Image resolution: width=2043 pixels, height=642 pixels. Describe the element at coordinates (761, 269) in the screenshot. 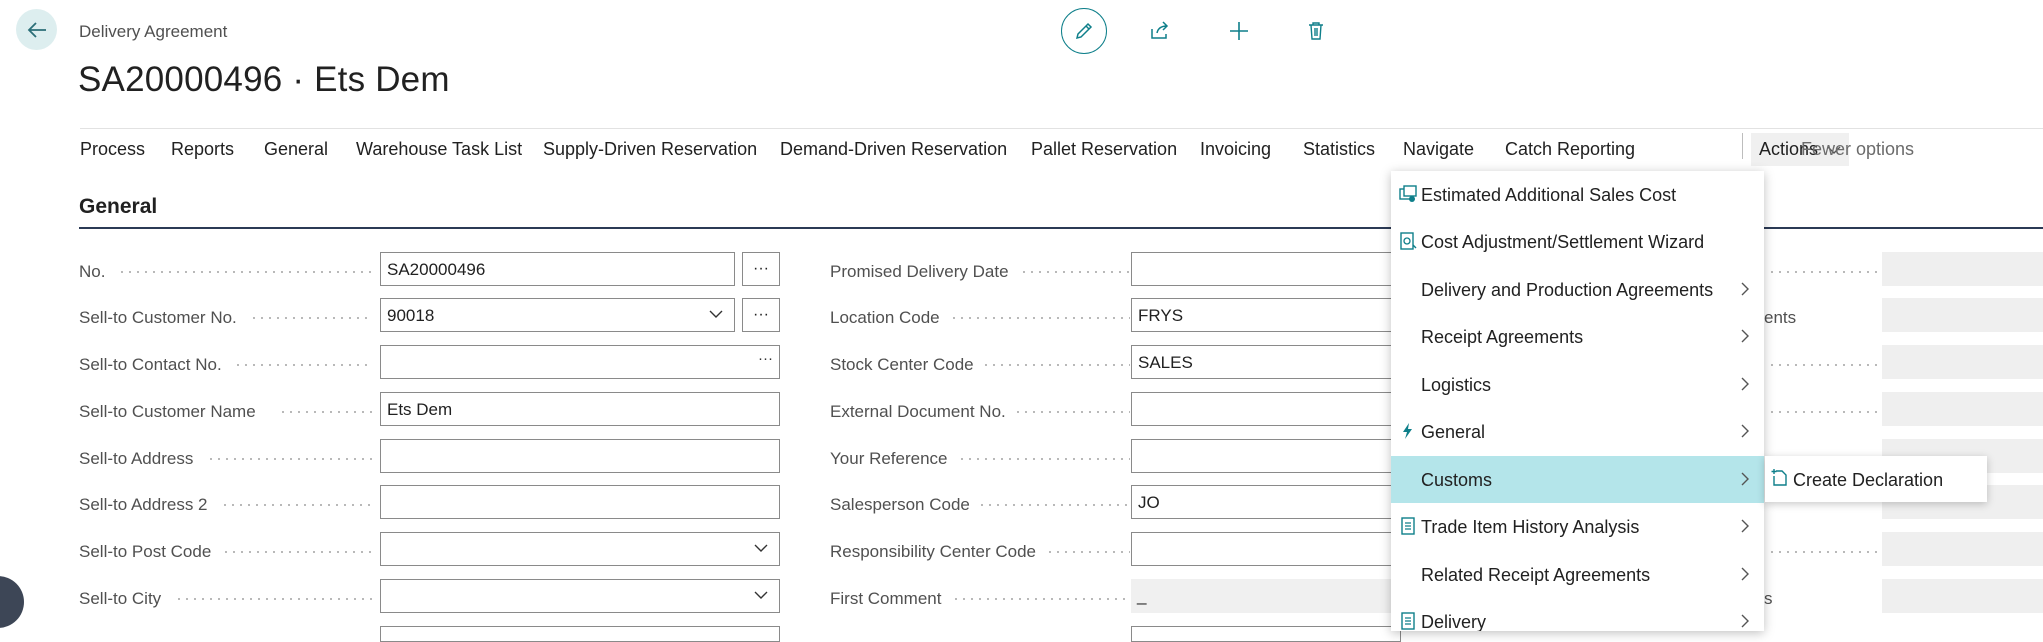

I see `no-assist-button: ···` at that location.